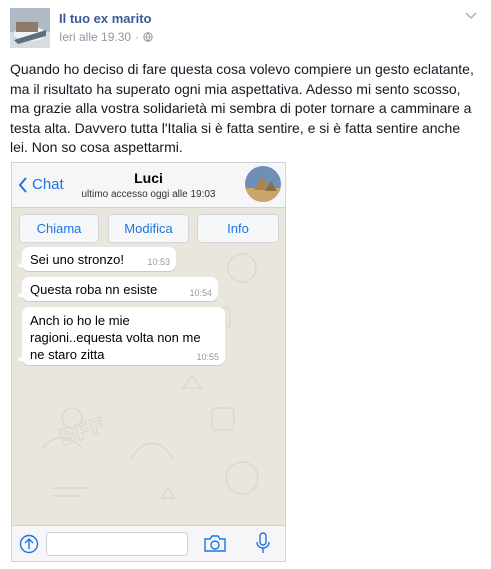  What do you see at coordinates (29, 544) in the screenshot?
I see `share-arrow-icon` at bounding box center [29, 544].